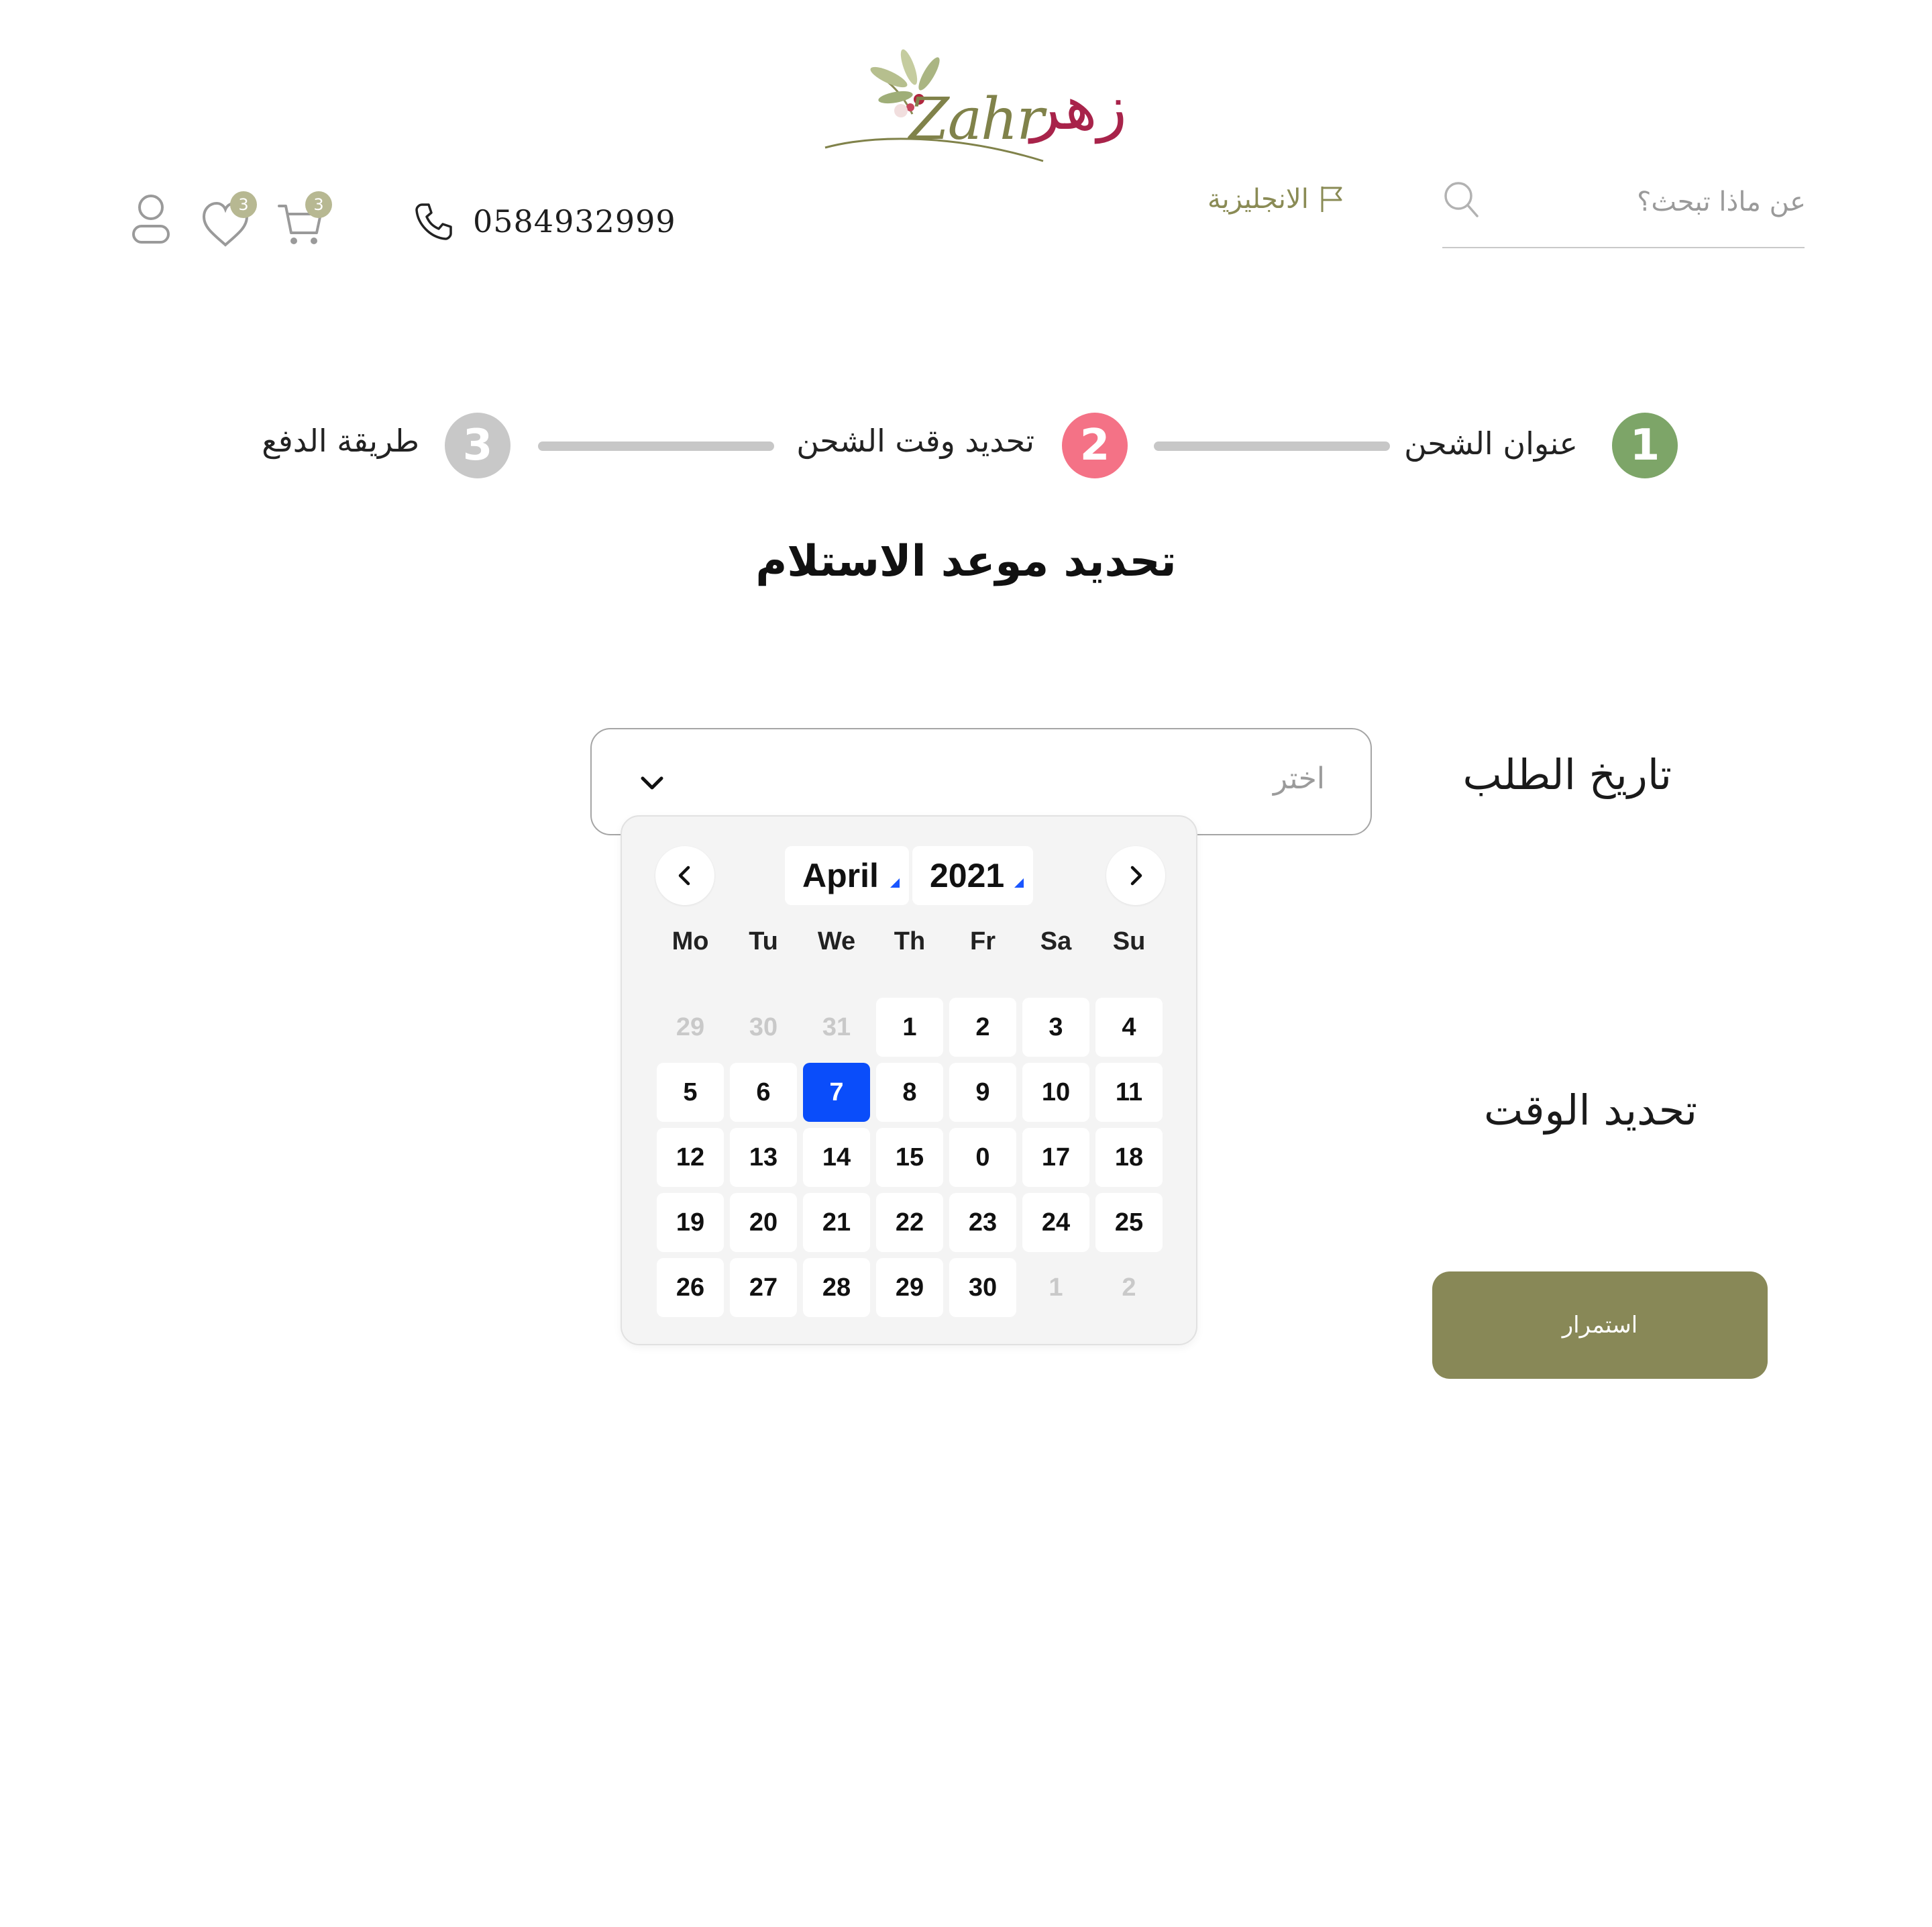 Image resolution: width=1932 pixels, height=1927 pixels. I want to click on continue-button: استمرار, so click(1600, 1325).